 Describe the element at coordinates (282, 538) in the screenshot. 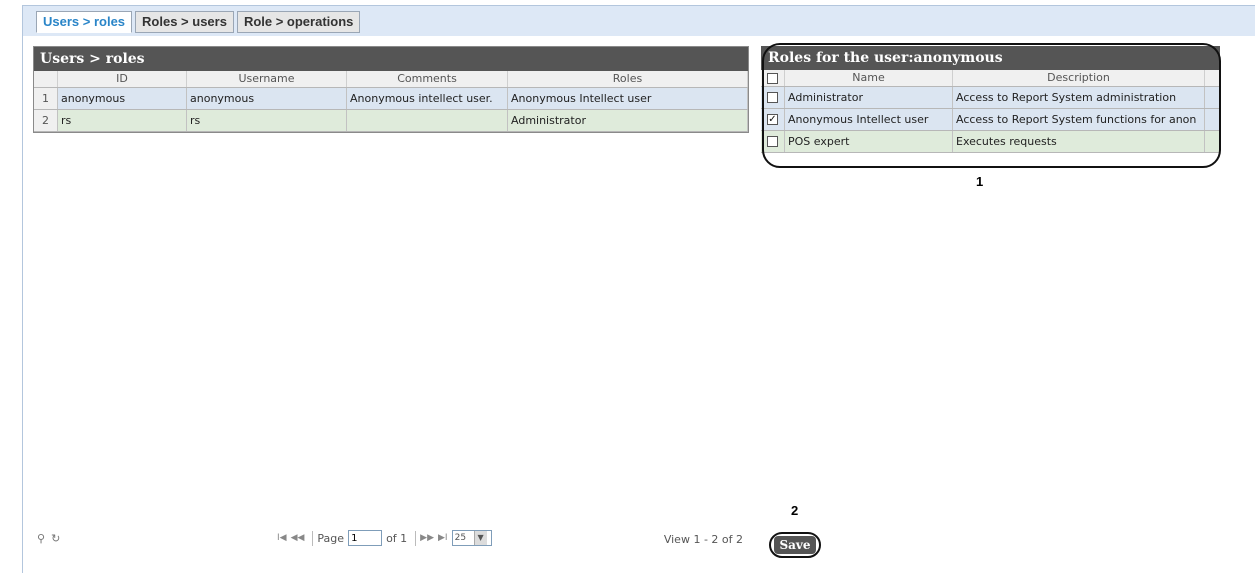

I see `first-page-icon: I◀` at that location.